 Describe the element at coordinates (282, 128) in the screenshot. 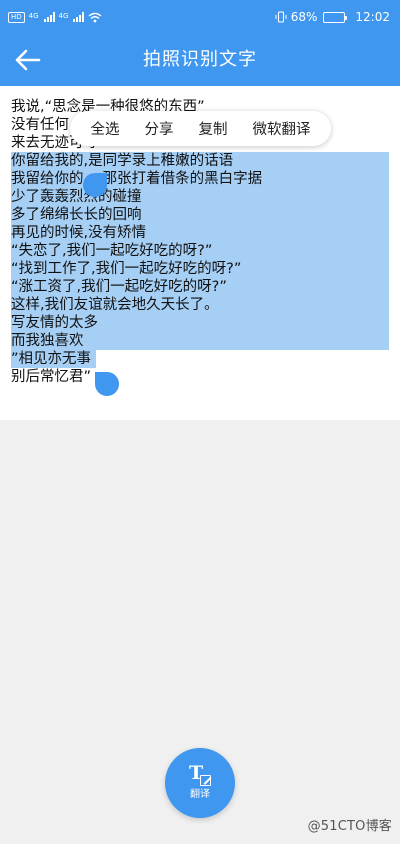

I see `menu-microsoft-translate: 微软翻译` at that location.